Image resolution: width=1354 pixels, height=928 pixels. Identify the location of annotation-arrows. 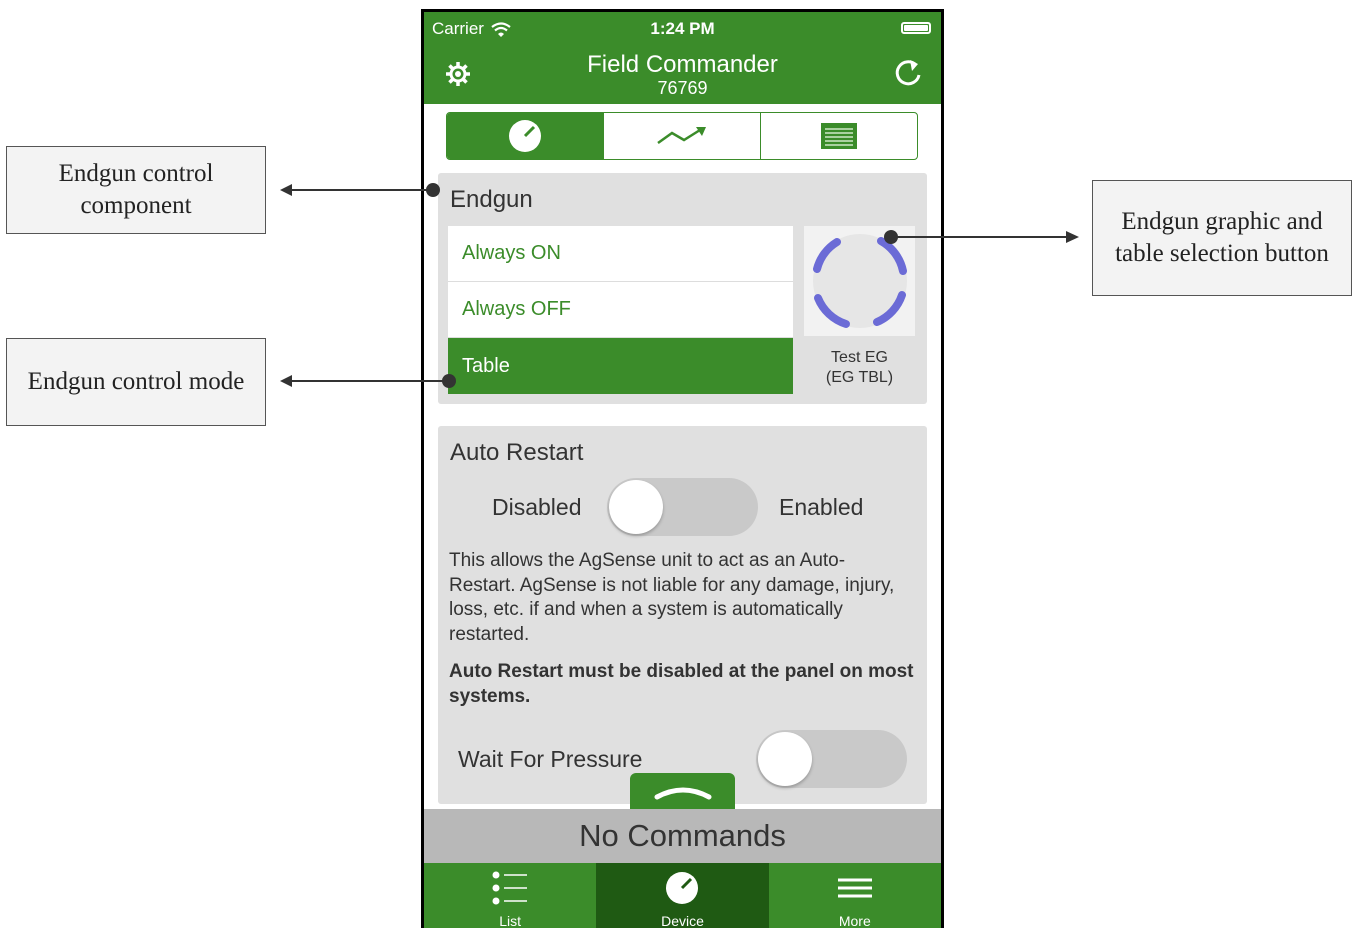
(679, 285).